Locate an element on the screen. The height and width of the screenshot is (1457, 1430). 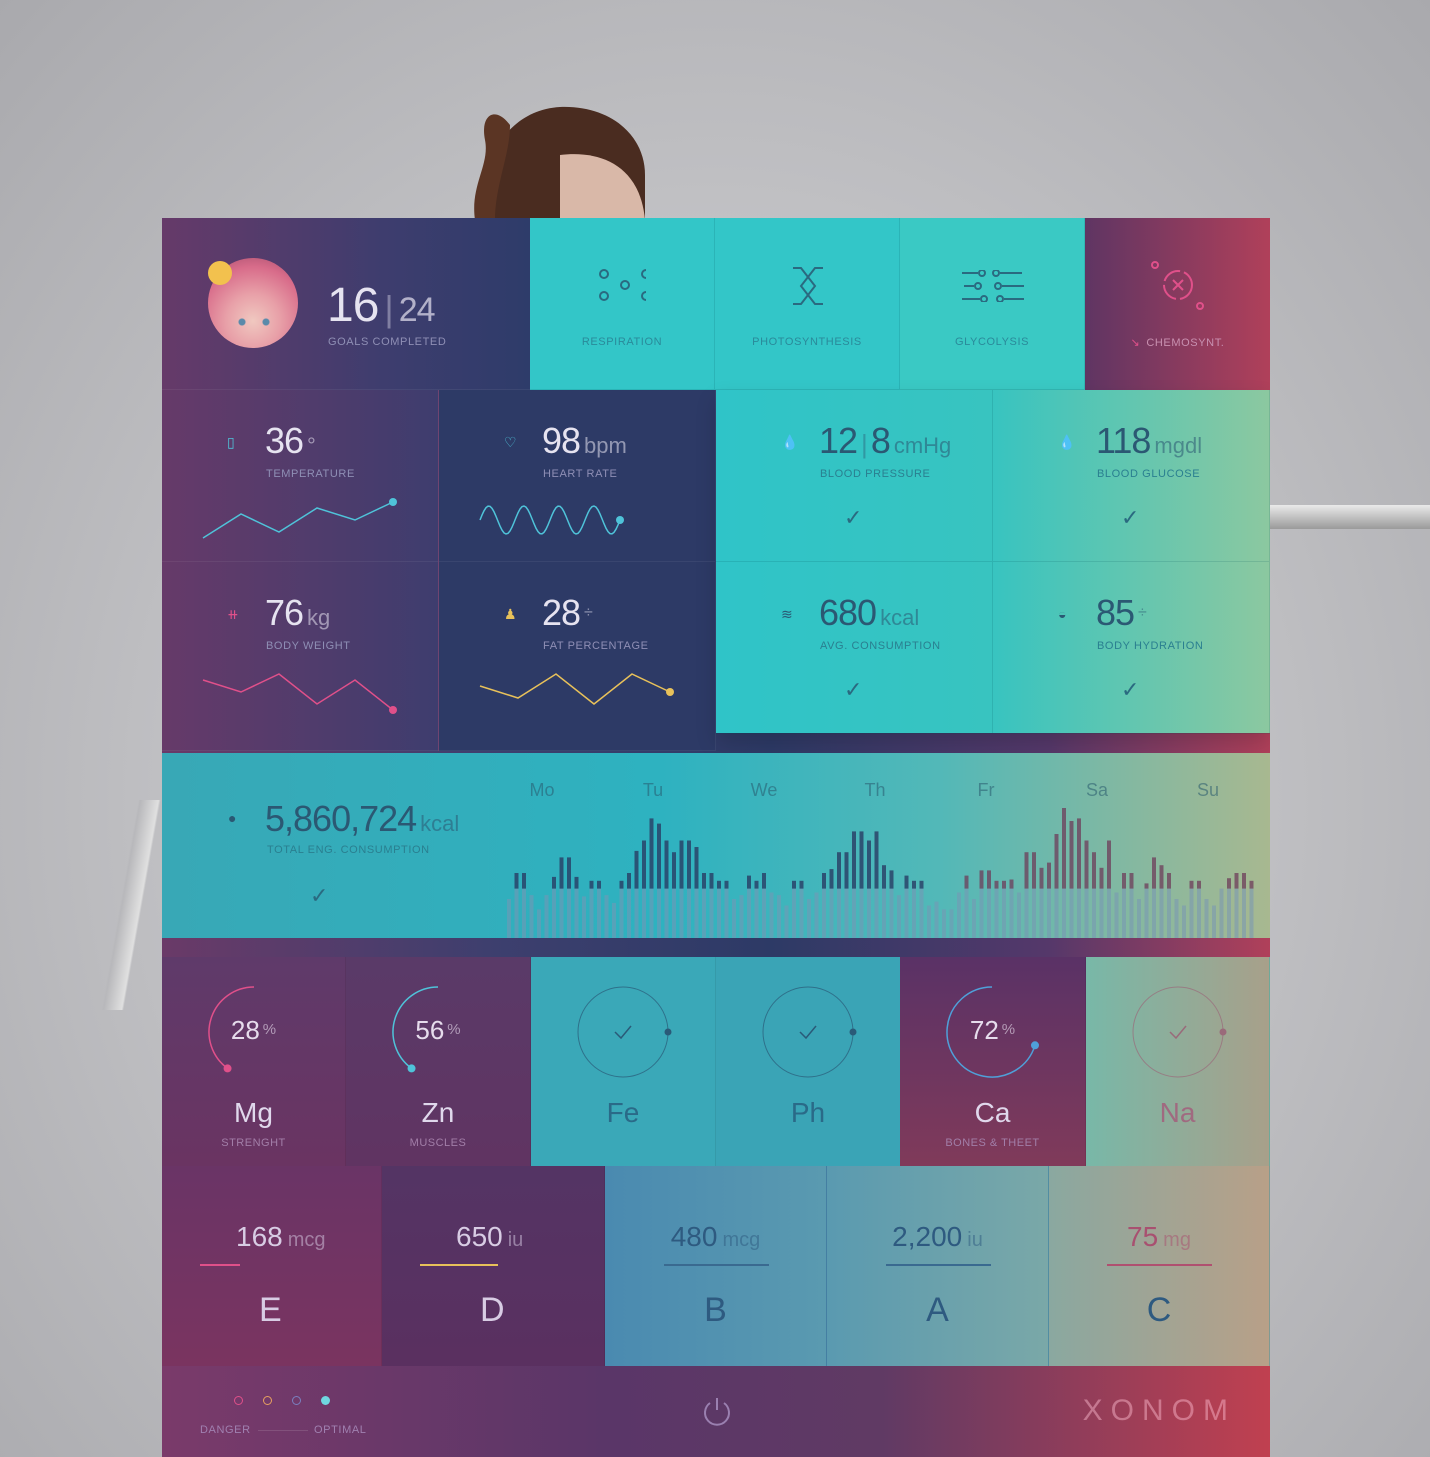
mineral-card-fe: Fe is located at coordinates (623, 1061).